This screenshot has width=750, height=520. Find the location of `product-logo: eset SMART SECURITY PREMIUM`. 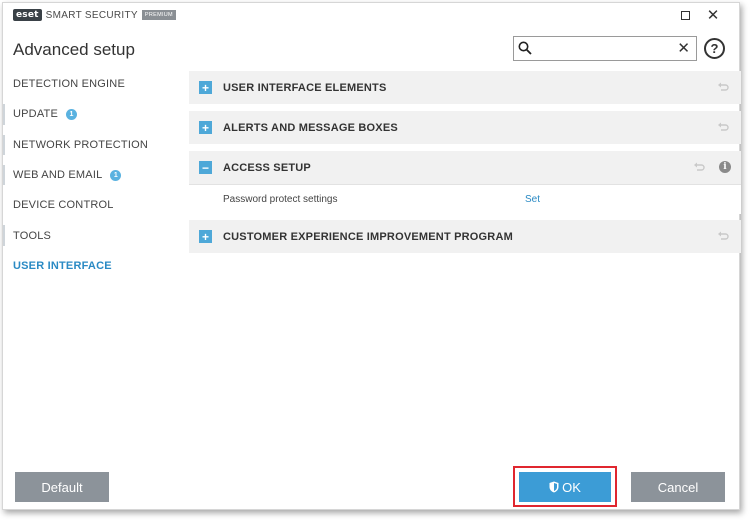

product-logo: eset SMART SECURITY PREMIUM is located at coordinates (94, 15).